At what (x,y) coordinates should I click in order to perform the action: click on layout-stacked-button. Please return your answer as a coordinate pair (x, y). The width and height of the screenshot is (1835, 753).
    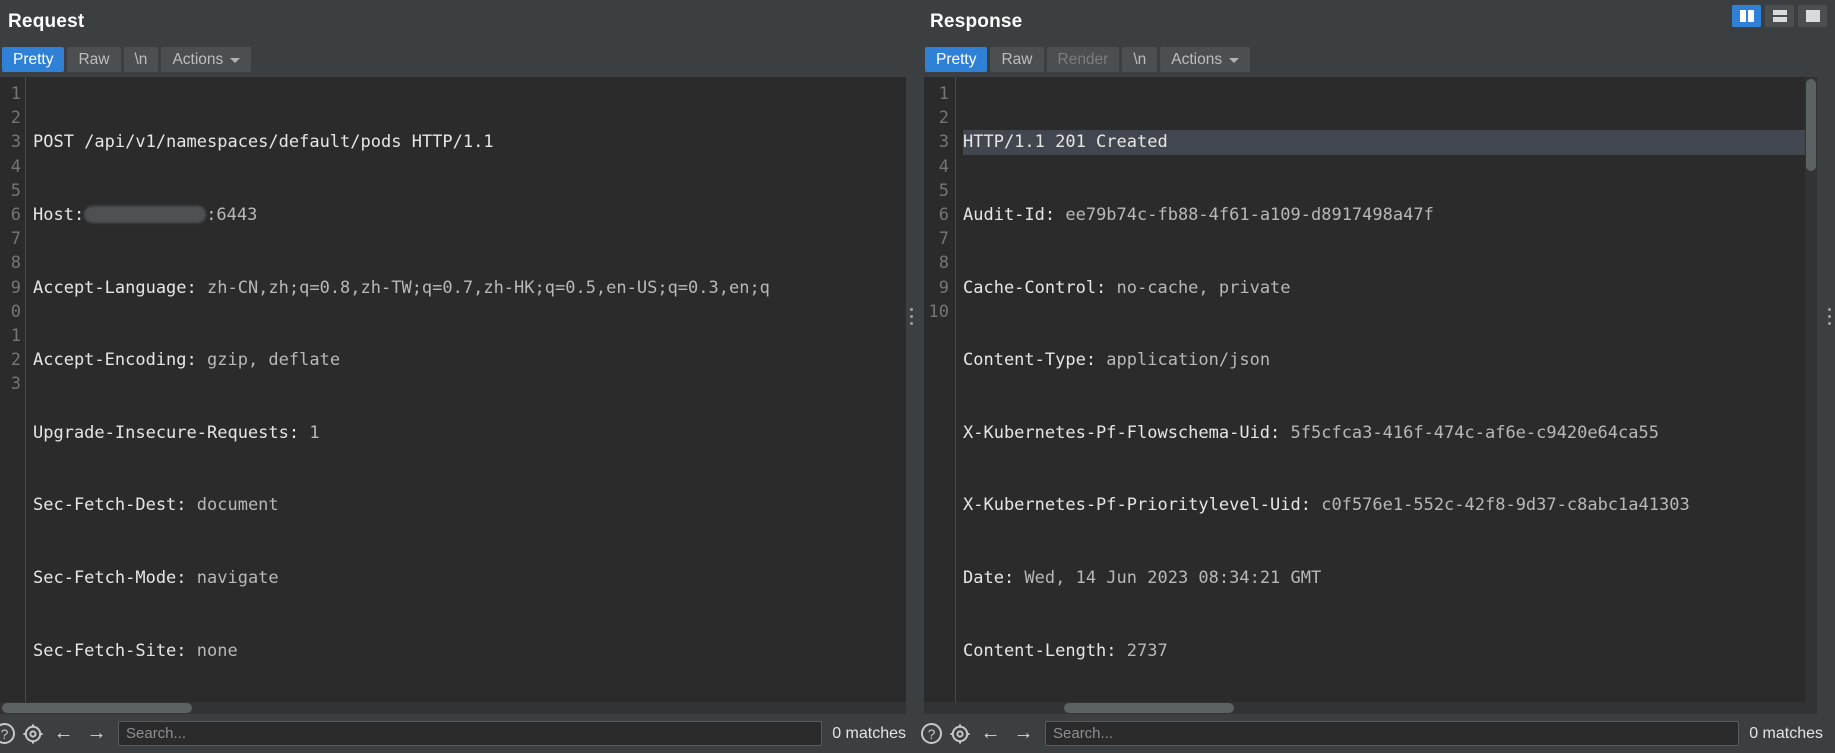
    Looking at the image, I should click on (1779, 16).